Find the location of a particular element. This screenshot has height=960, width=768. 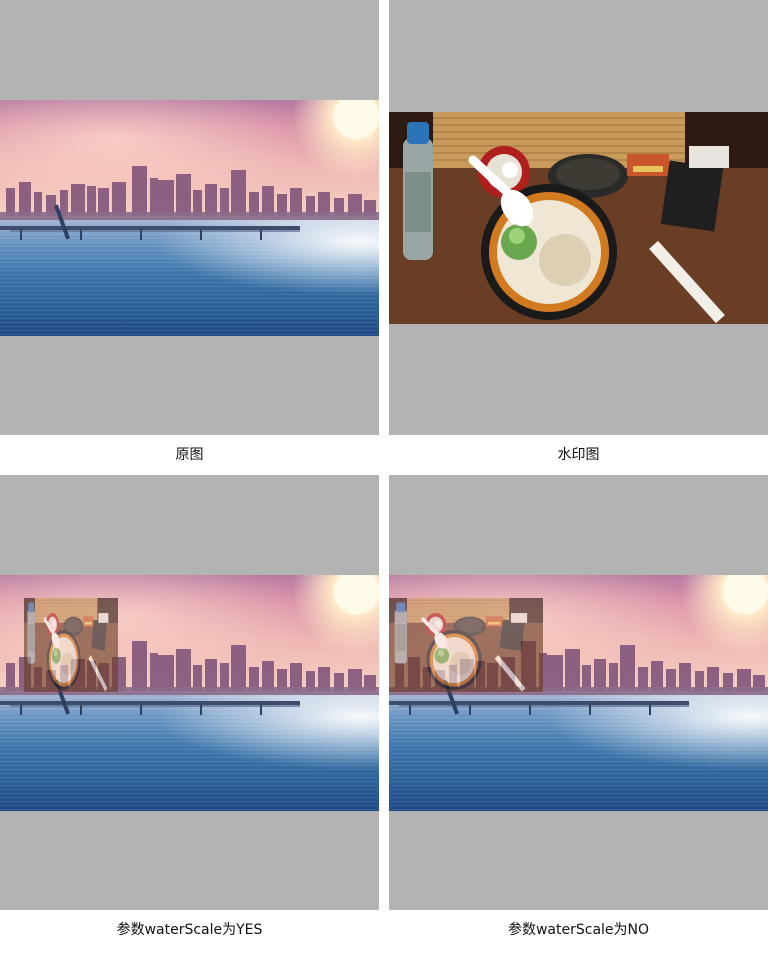

caption-scale-yes: 参数waterScale为YES is located at coordinates (189, 930).